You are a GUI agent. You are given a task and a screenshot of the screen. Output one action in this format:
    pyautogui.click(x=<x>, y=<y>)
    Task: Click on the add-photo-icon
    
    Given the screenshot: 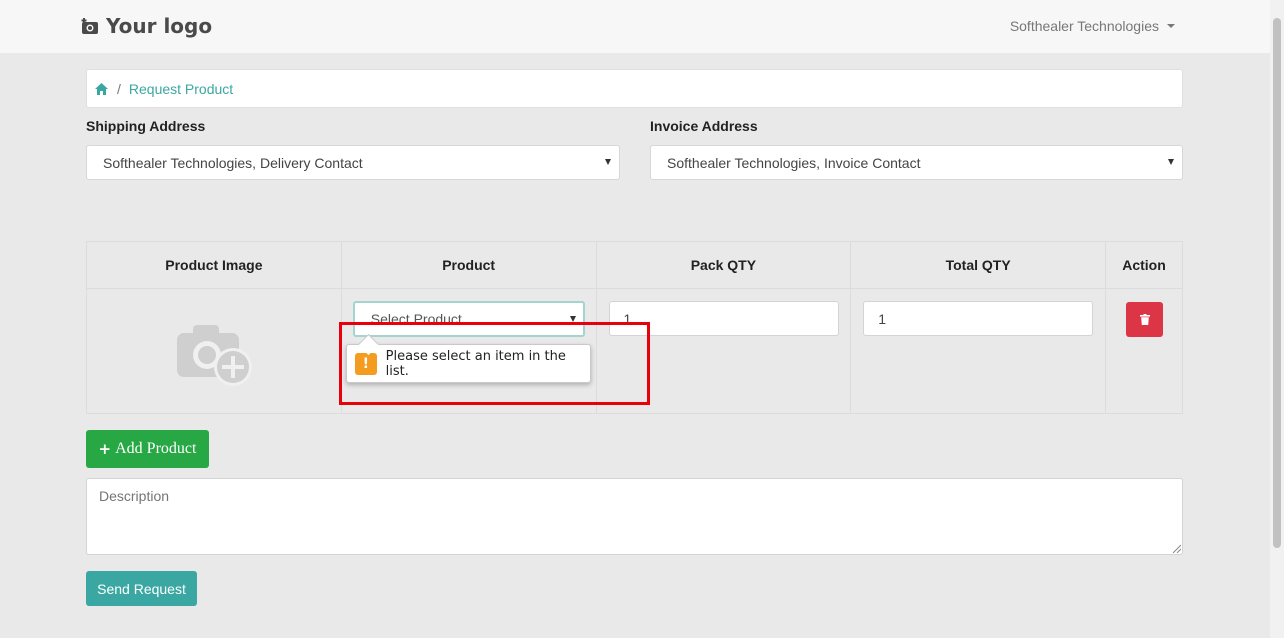 What is the action you would take?
    pyautogui.click(x=215, y=354)
    